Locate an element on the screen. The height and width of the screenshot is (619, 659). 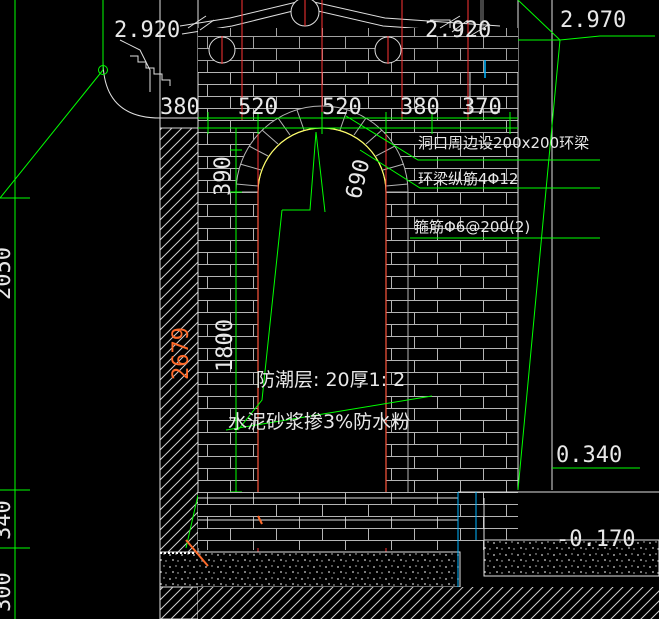
elevation-label-top-left: 2.920 is located at coordinates (147, 30).